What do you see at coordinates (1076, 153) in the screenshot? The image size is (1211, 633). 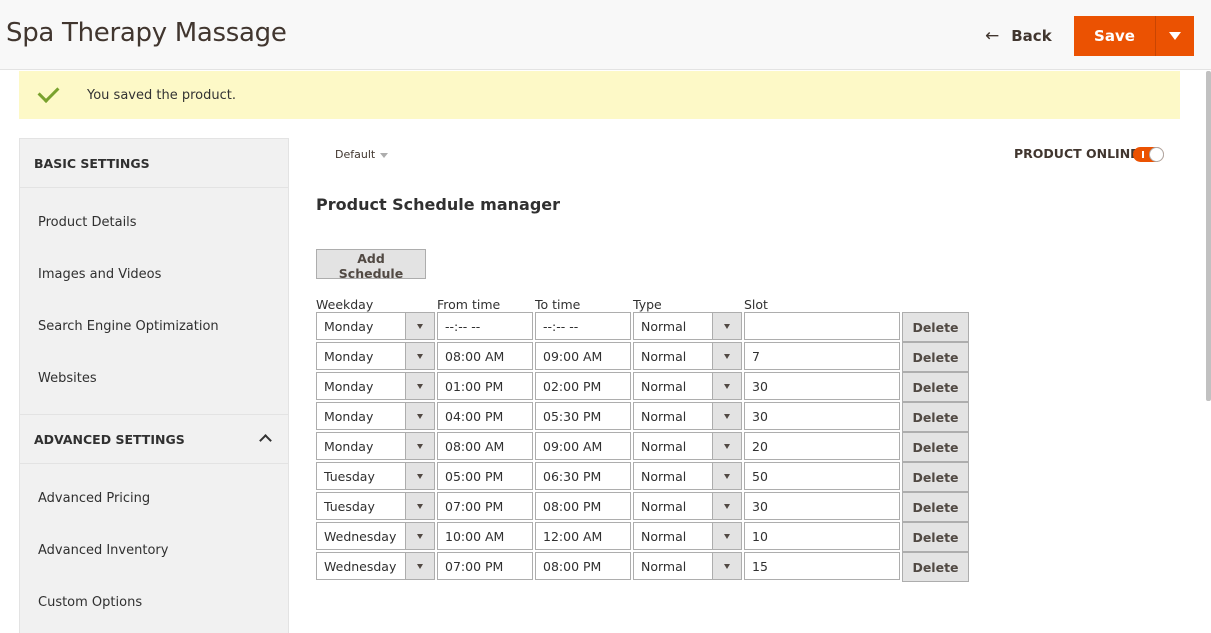 I see `product-online-label: PRODUCT ONLINE` at bounding box center [1076, 153].